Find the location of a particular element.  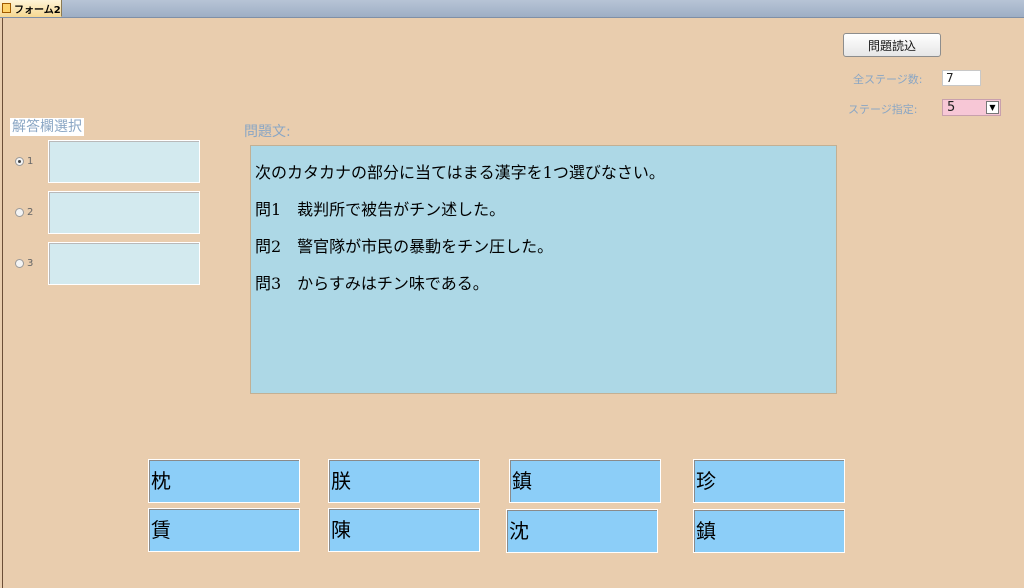

answer-radio-number: 2 is located at coordinates (30, 212).